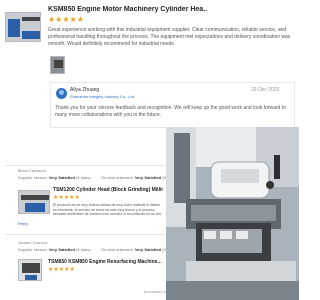 This screenshot has width=320, height=300. What do you see at coordinates (23, 223) in the screenshot?
I see `reply-link: Reply` at bounding box center [23, 223].